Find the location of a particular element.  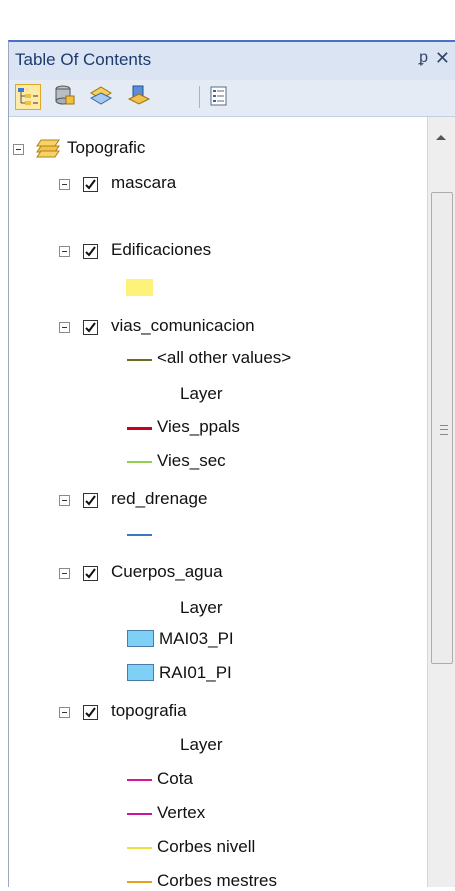

list-by-visibility-icon is located at coordinates (102, 97).